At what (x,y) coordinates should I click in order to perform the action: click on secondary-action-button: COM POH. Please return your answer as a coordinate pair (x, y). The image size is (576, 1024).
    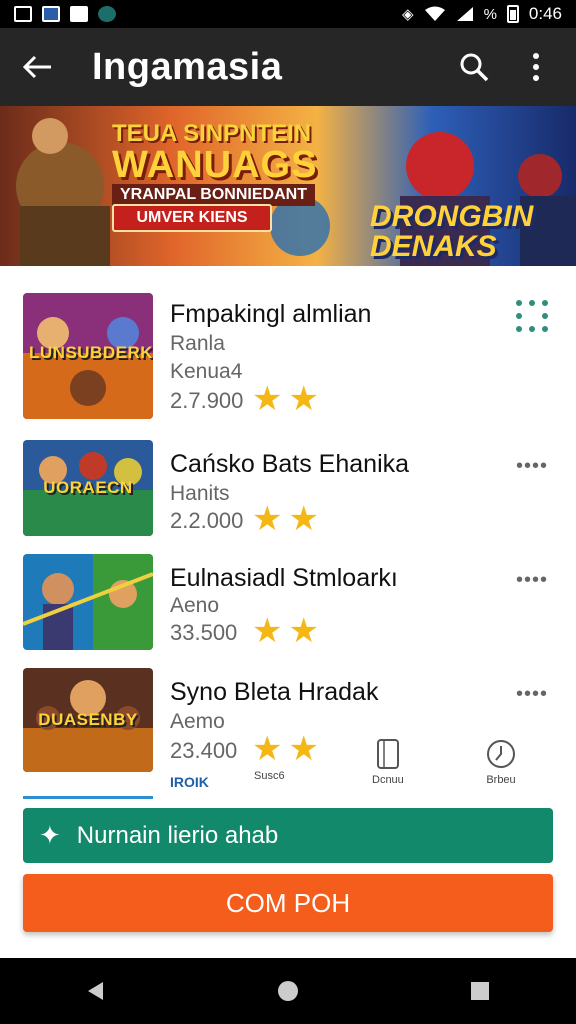
    Looking at the image, I should click on (288, 903).